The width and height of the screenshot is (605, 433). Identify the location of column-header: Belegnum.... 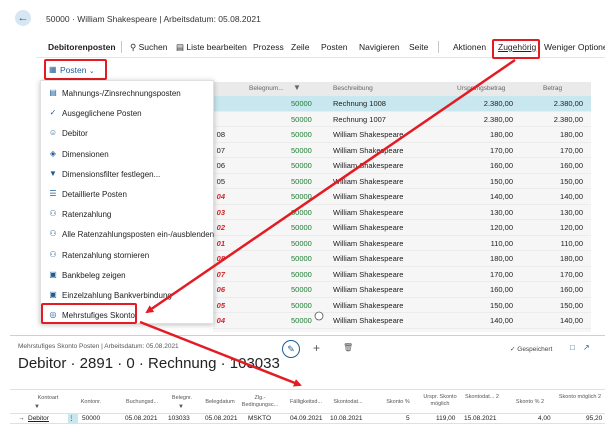
(266, 88).